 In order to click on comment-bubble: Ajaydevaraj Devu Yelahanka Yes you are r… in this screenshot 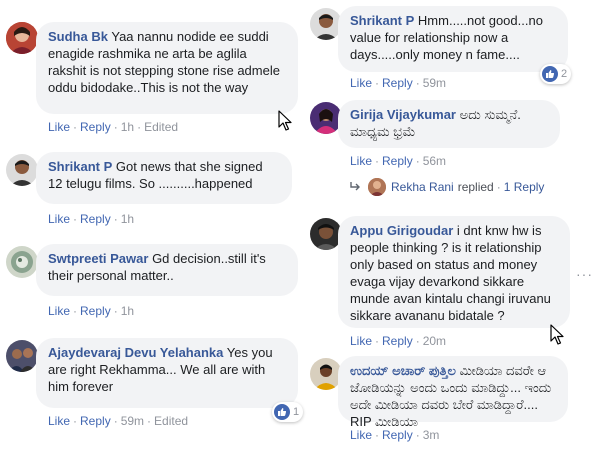, I will do `click(167, 373)`.